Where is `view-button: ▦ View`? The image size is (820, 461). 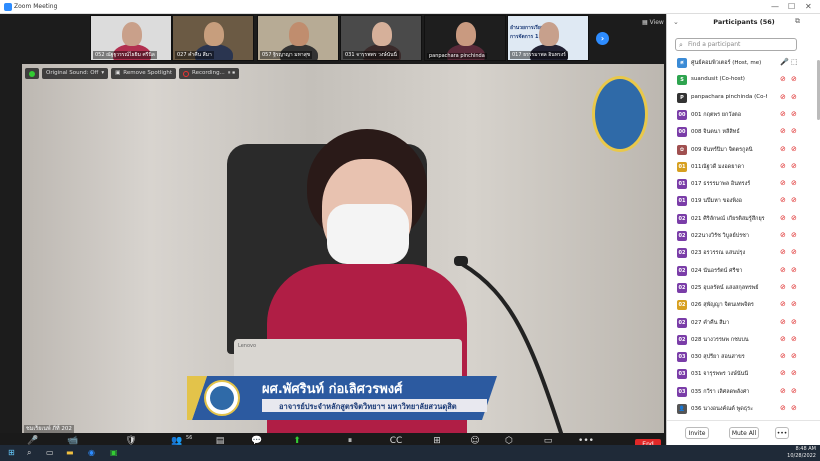
view-button: ▦ View is located at coordinates (653, 22).